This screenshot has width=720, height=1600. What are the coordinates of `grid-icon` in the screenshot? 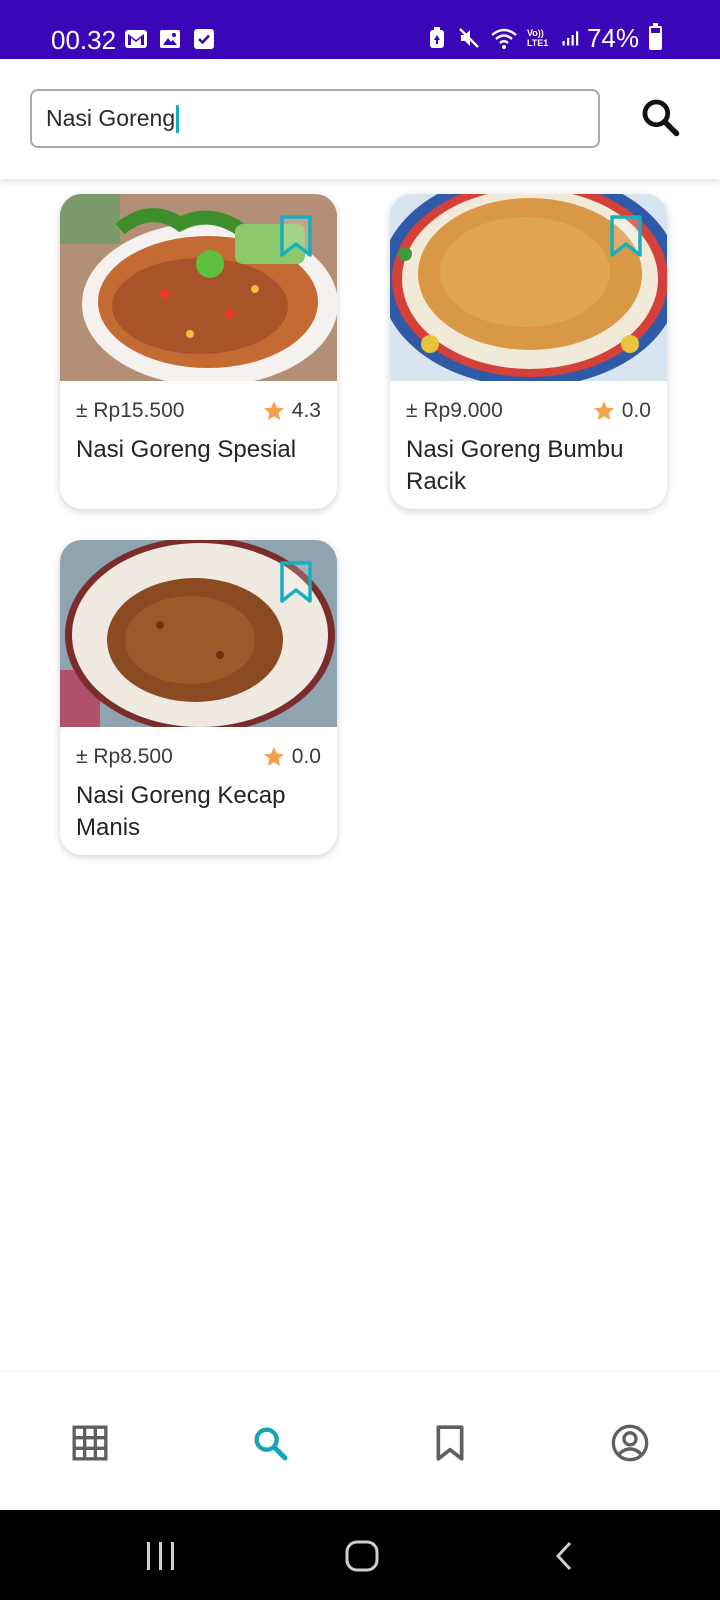 It's located at (90, 1443).